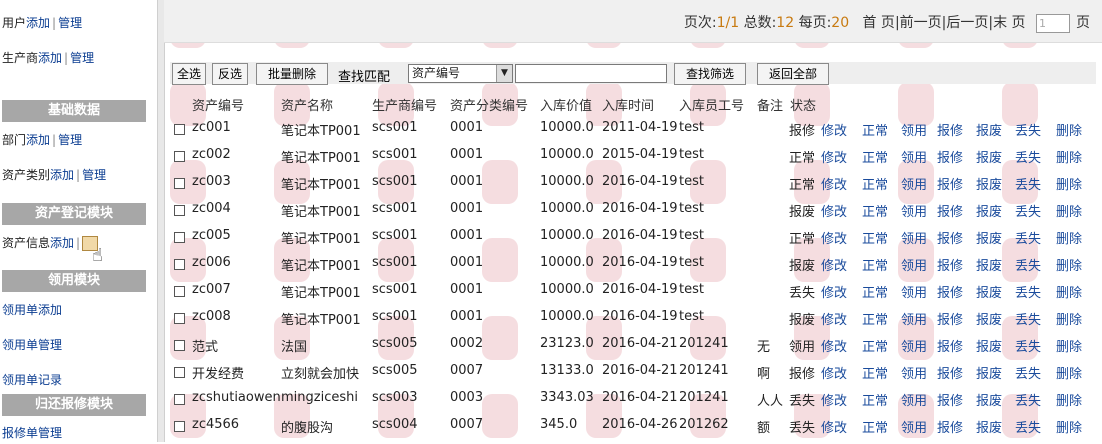 This screenshot has height=444, width=1102. I want to click on dept-add-link: 添加, so click(38, 140).